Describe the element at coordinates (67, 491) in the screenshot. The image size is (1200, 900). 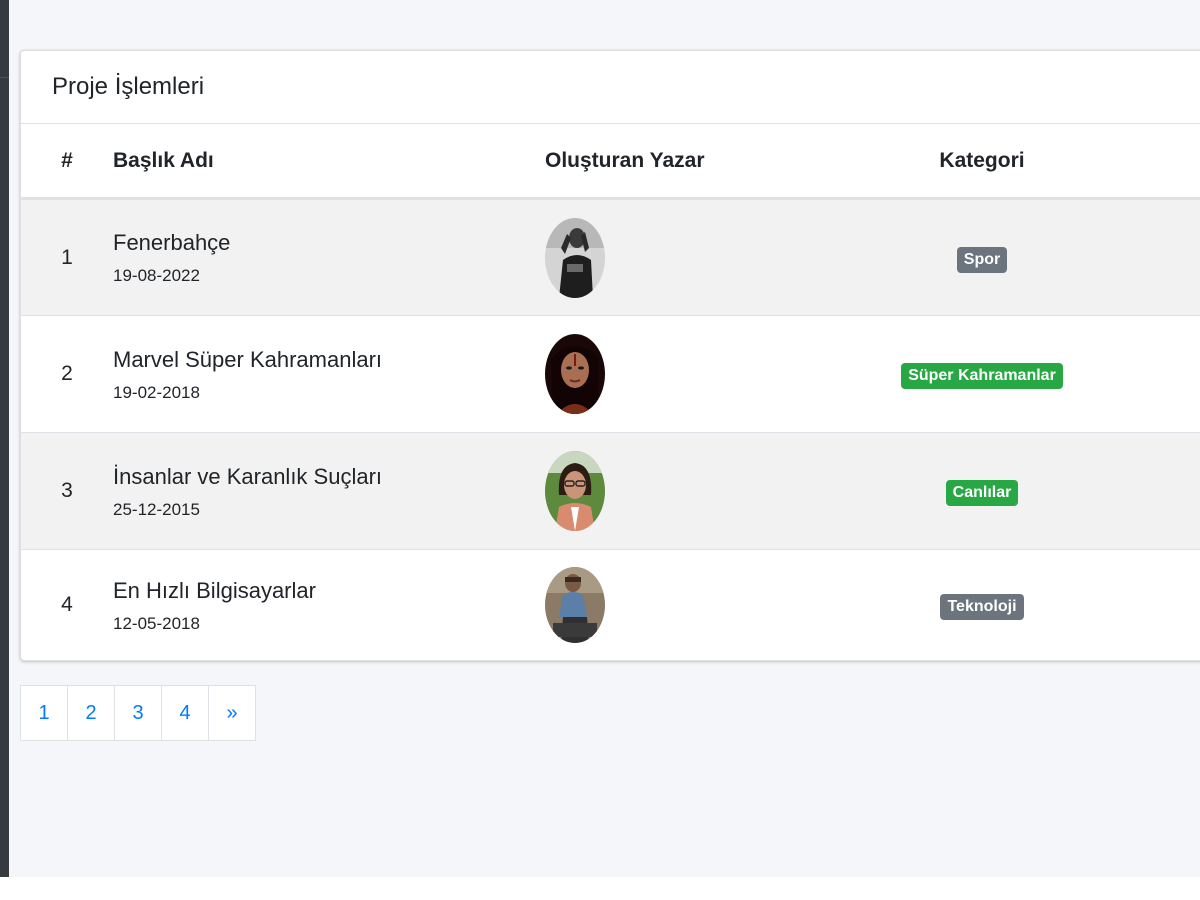
I see `row-number: 3` at that location.